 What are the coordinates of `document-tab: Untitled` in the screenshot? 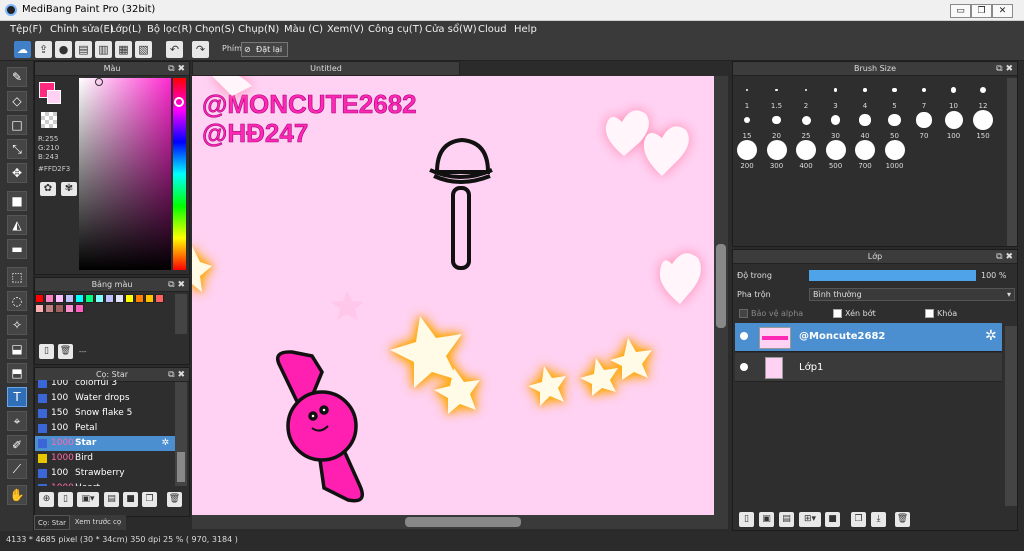 It's located at (326, 68).